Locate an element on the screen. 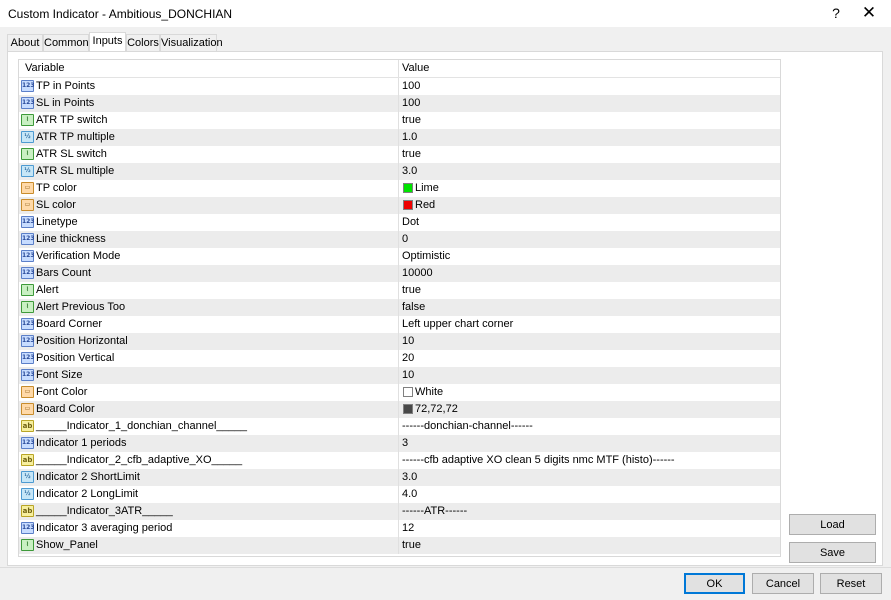  table-row: ½ ATR SL multiple 3.0 is located at coordinates (399, 171).